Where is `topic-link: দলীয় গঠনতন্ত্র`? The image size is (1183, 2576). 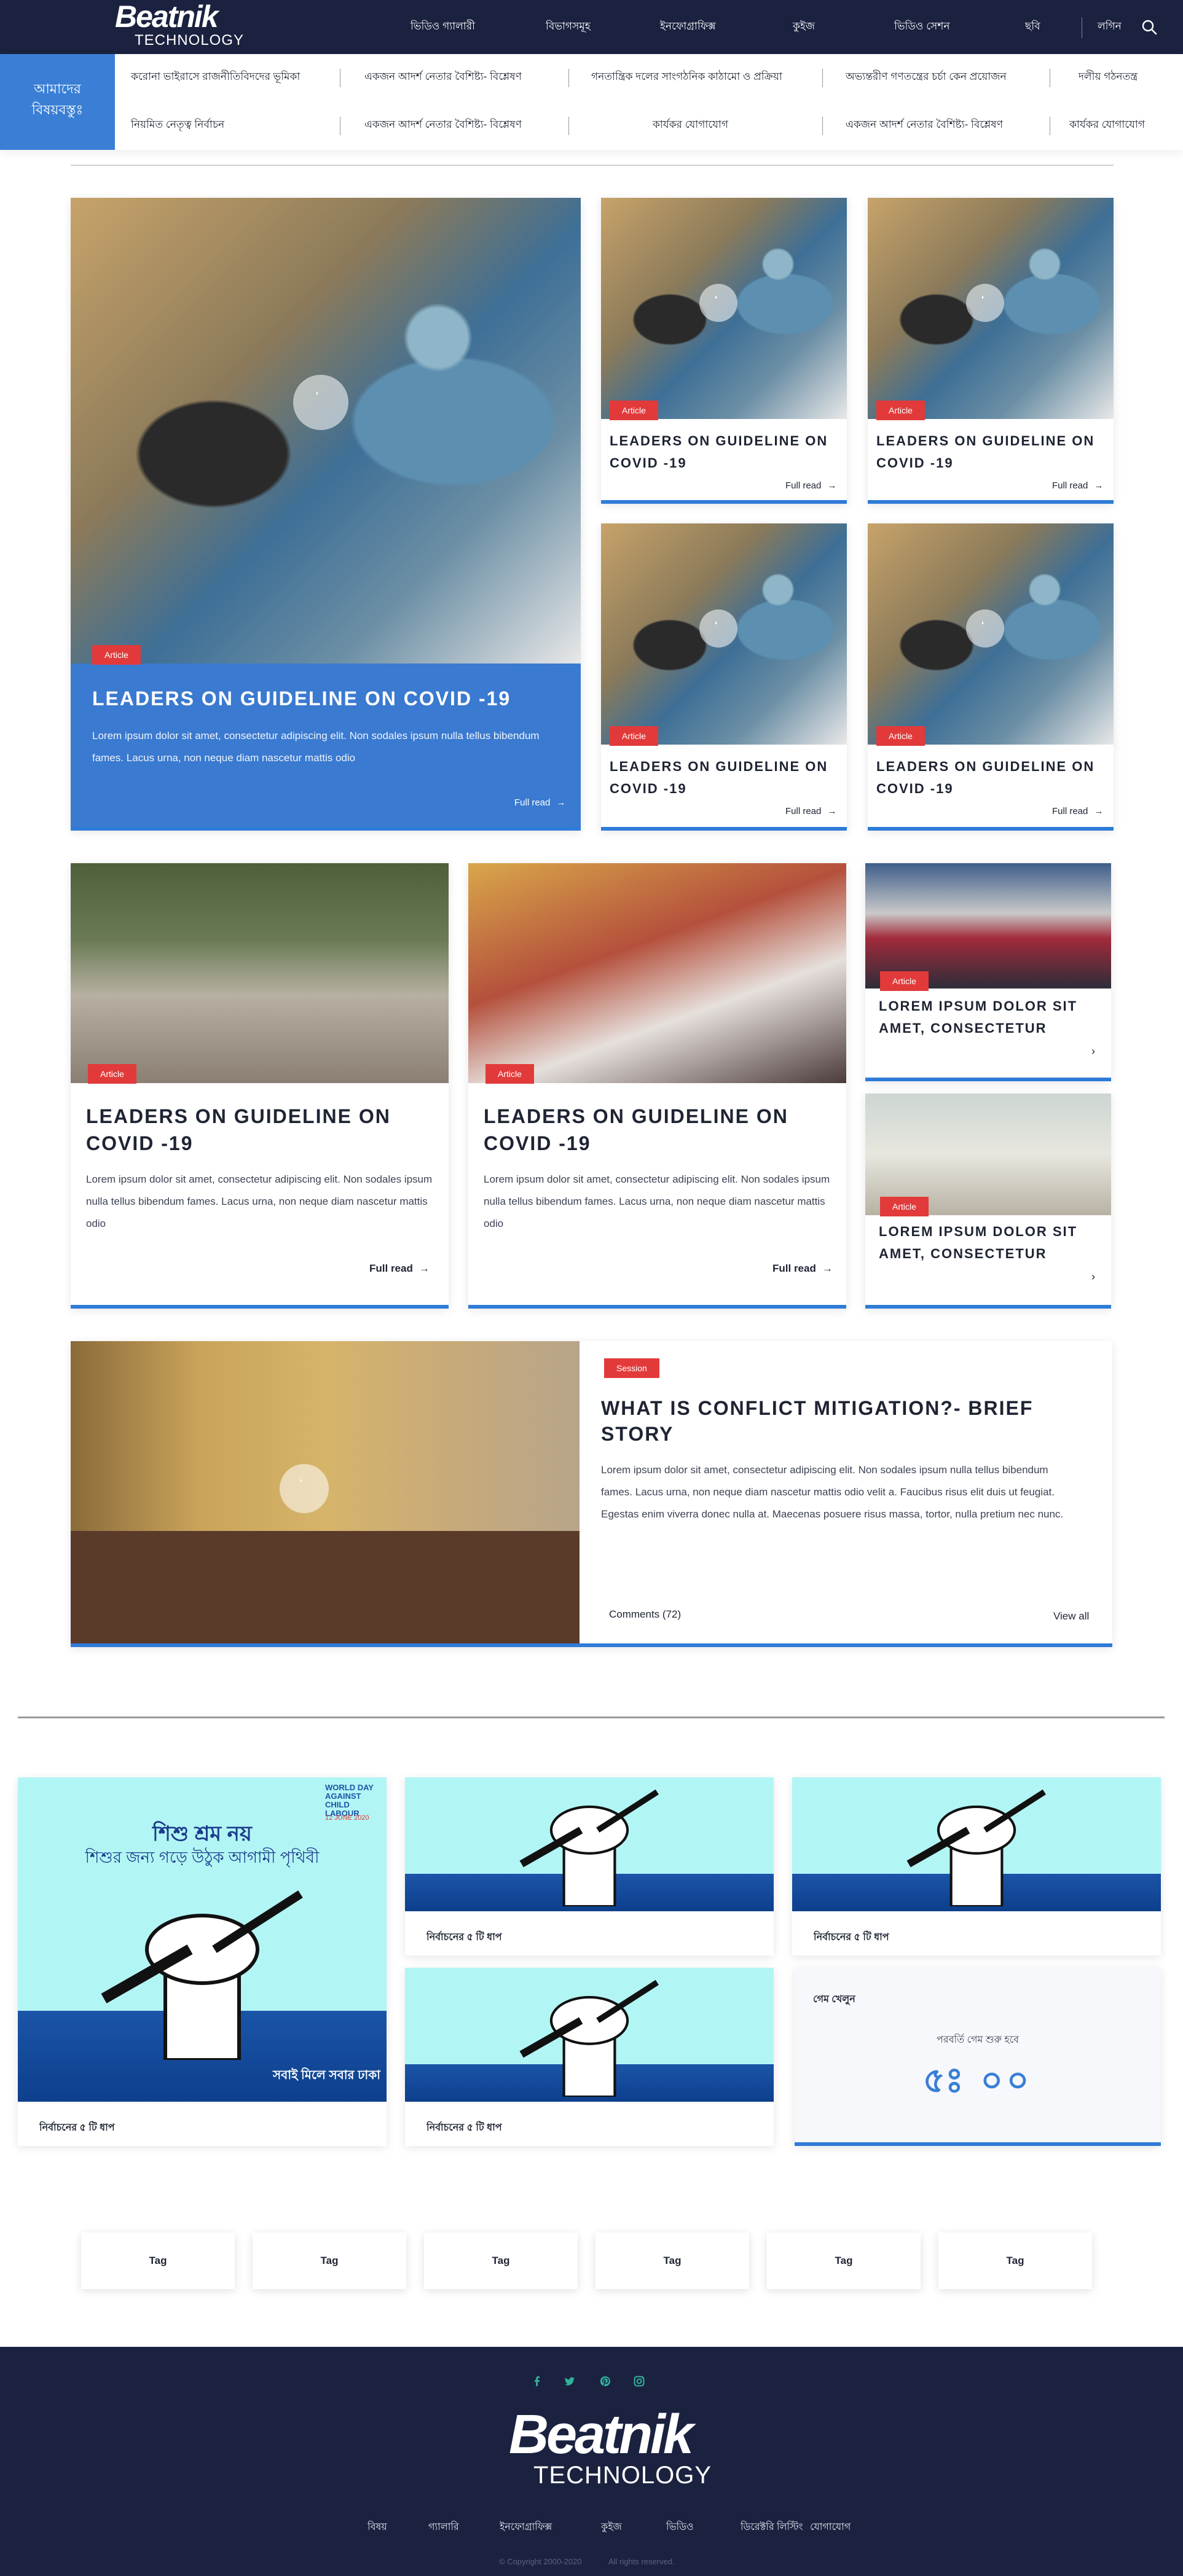
topic-link: দলীয় গঠনতন্ত্র is located at coordinates (1108, 77).